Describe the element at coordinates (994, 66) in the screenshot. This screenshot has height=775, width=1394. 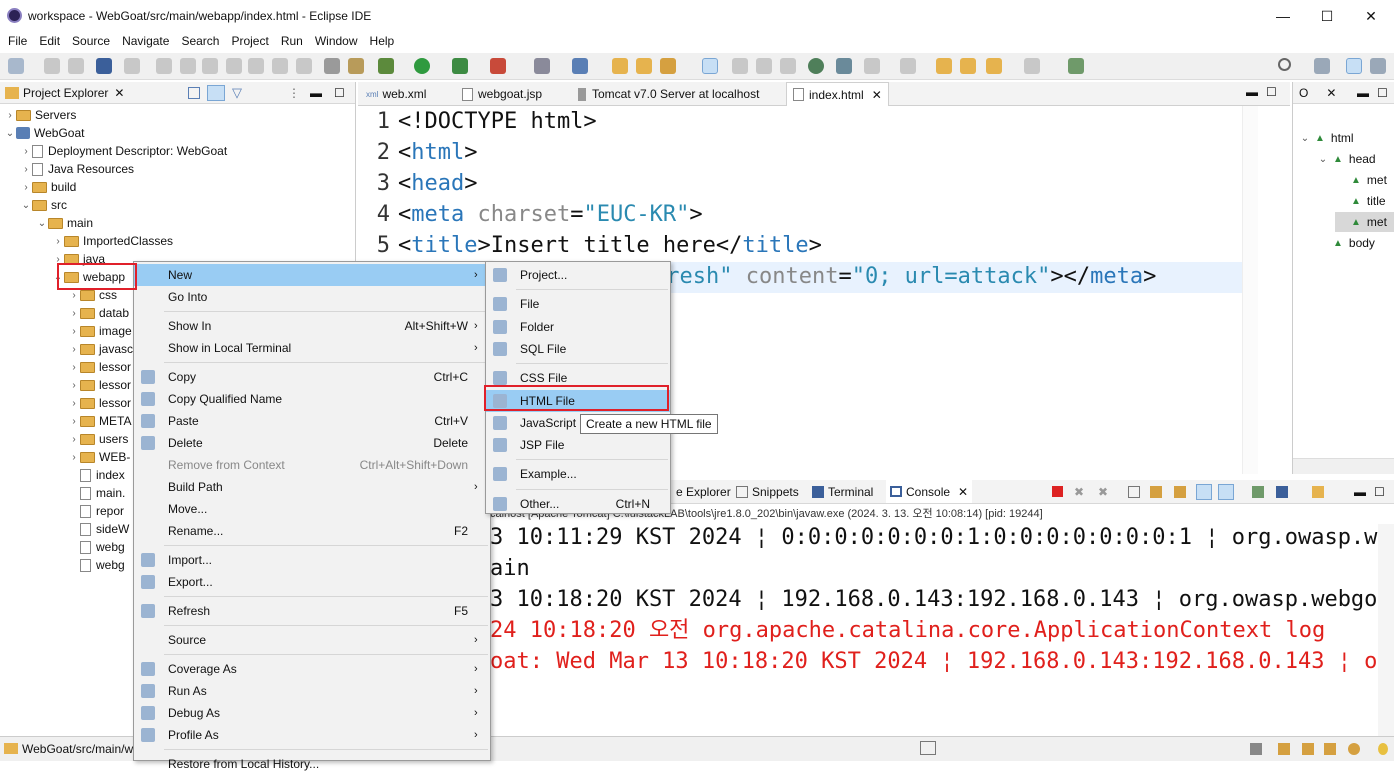
I see `back-history-icon` at that location.